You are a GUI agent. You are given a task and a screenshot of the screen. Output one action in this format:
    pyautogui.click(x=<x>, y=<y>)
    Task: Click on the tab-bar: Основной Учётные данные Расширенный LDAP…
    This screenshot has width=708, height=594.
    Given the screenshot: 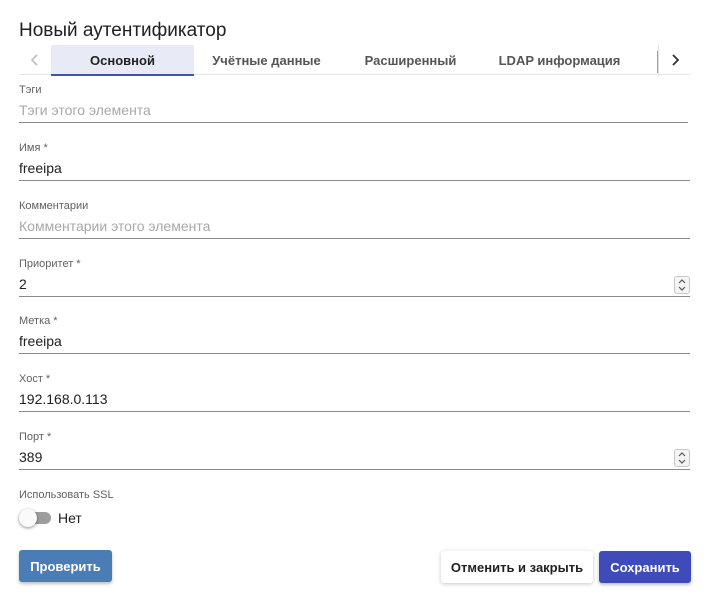 What is the action you would take?
    pyautogui.click(x=354, y=60)
    